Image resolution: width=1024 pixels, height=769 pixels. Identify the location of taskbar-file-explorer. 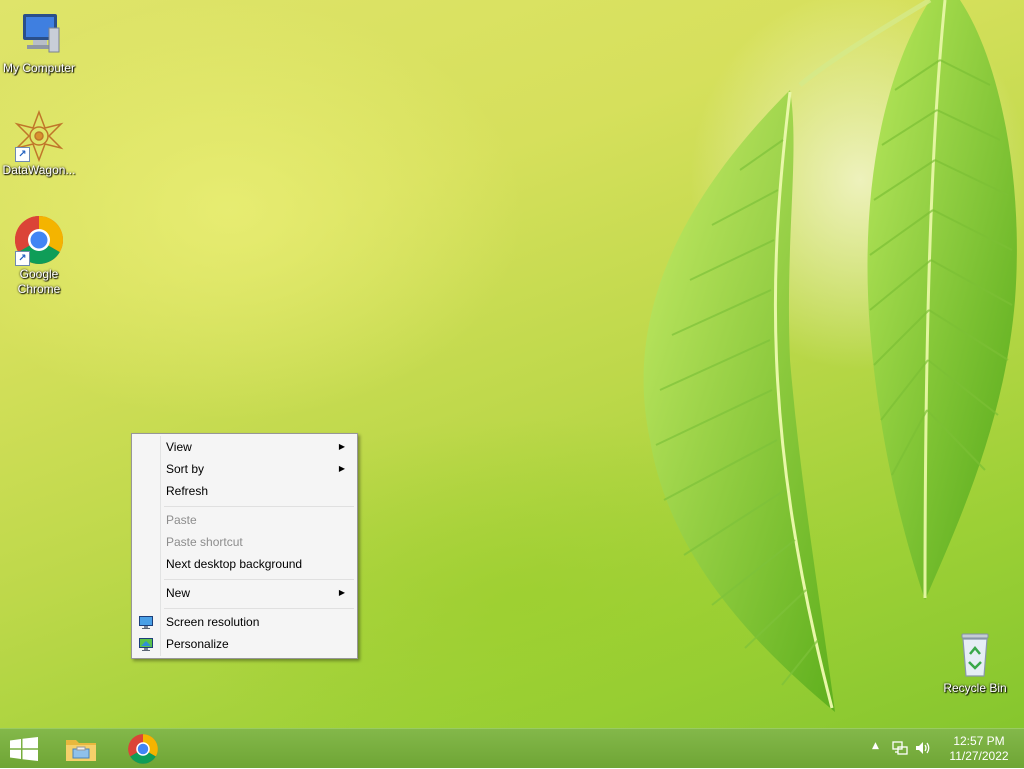
(81, 749).